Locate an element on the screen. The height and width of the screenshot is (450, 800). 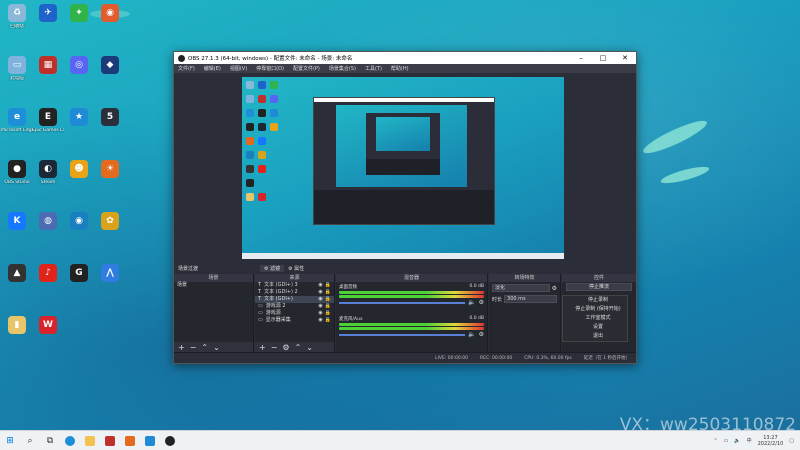
add-icon: + is located at coordinates (181, 347).